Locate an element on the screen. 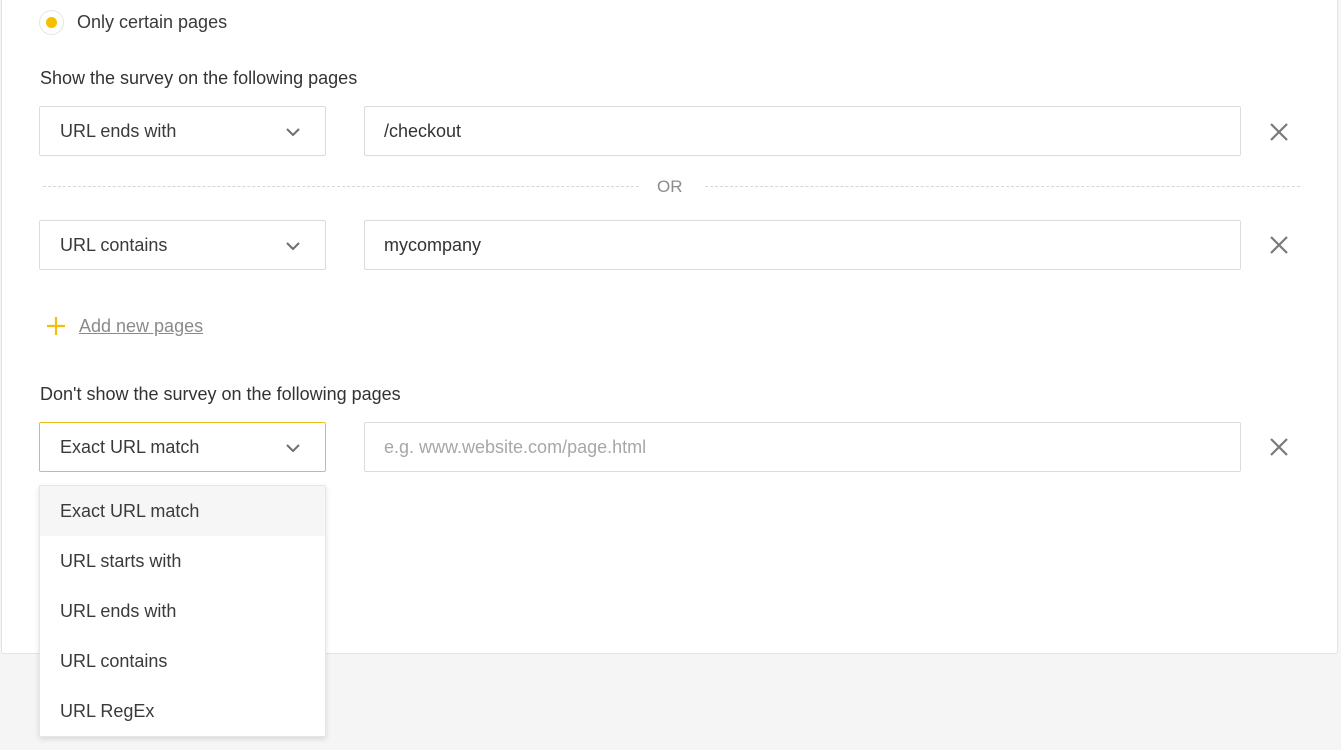  add-new-pages-link: Add new pages is located at coordinates (124, 326).